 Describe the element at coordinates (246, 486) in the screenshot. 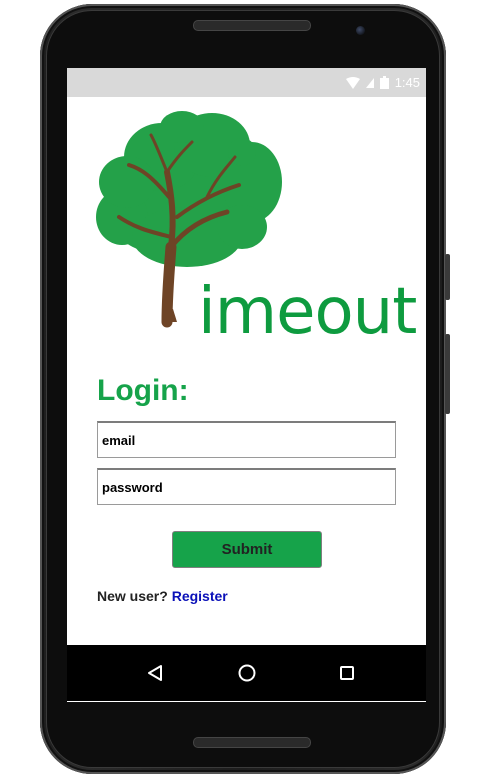

I see `password-field` at that location.